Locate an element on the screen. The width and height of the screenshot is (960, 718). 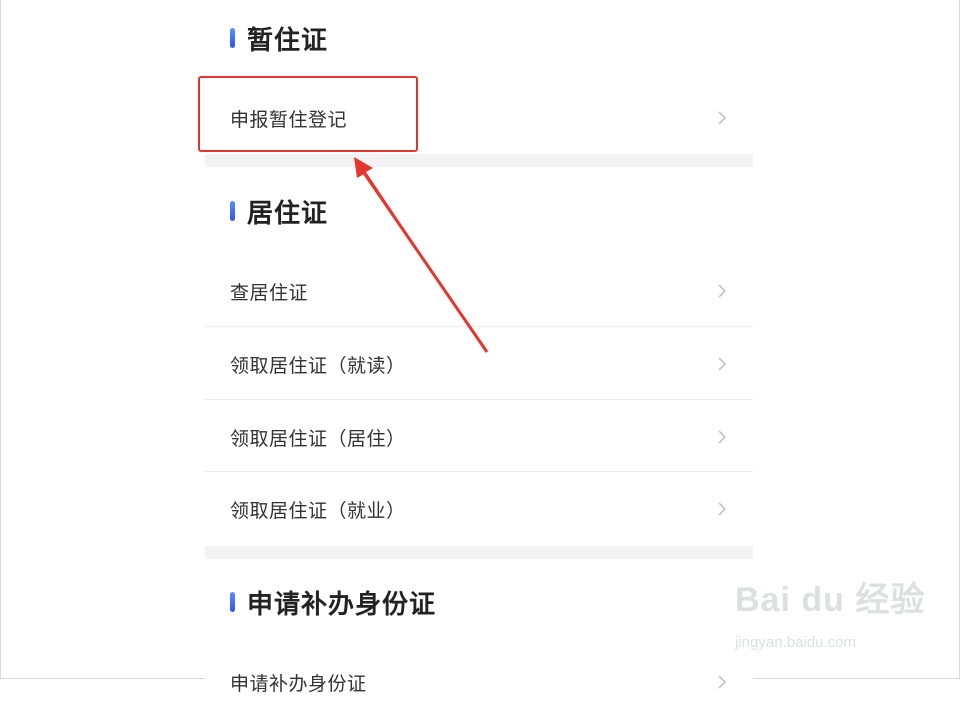
baidu-watermark: Bai du 经验 jingyan.baidu.com is located at coordinates (845, 617).